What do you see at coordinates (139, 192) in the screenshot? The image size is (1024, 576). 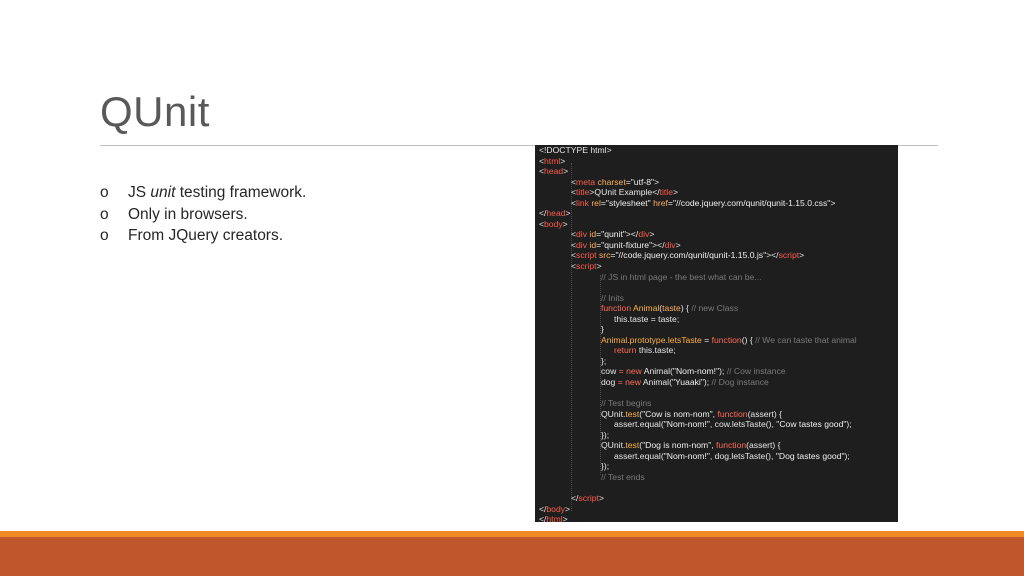 I see `bullet-text-part: JS` at bounding box center [139, 192].